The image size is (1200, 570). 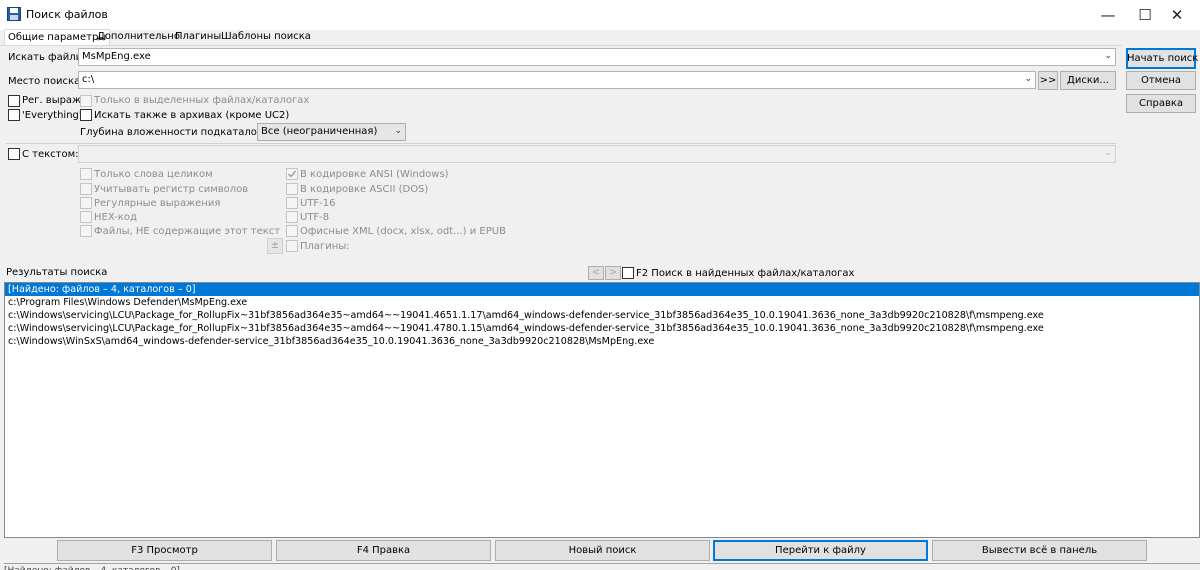 What do you see at coordinates (292, 203) in the screenshot?
I see `utf16-checkbox` at bounding box center [292, 203].